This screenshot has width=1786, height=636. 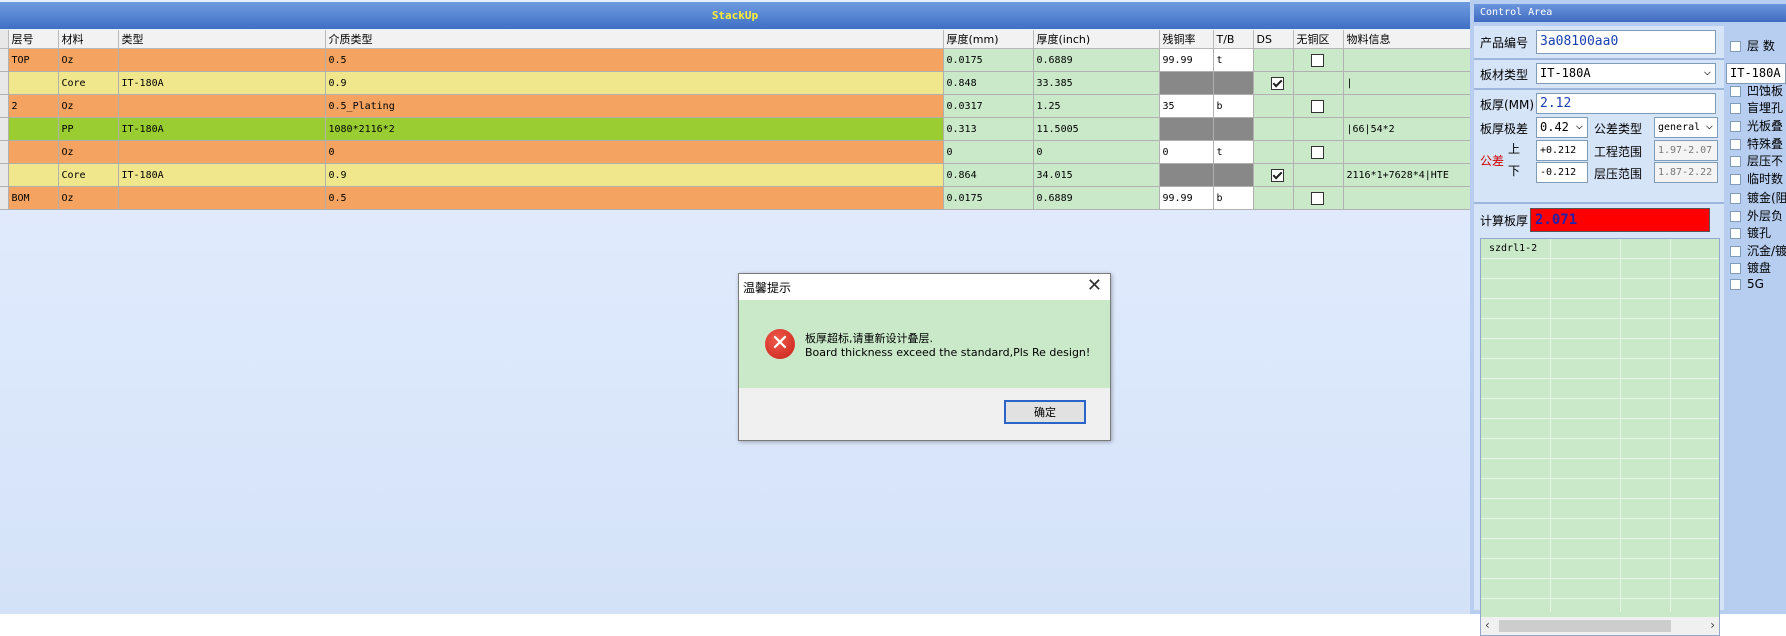 What do you see at coordinates (88, 129) in the screenshot?
I see `grid-cell-material: PP` at bounding box center [88, 129].